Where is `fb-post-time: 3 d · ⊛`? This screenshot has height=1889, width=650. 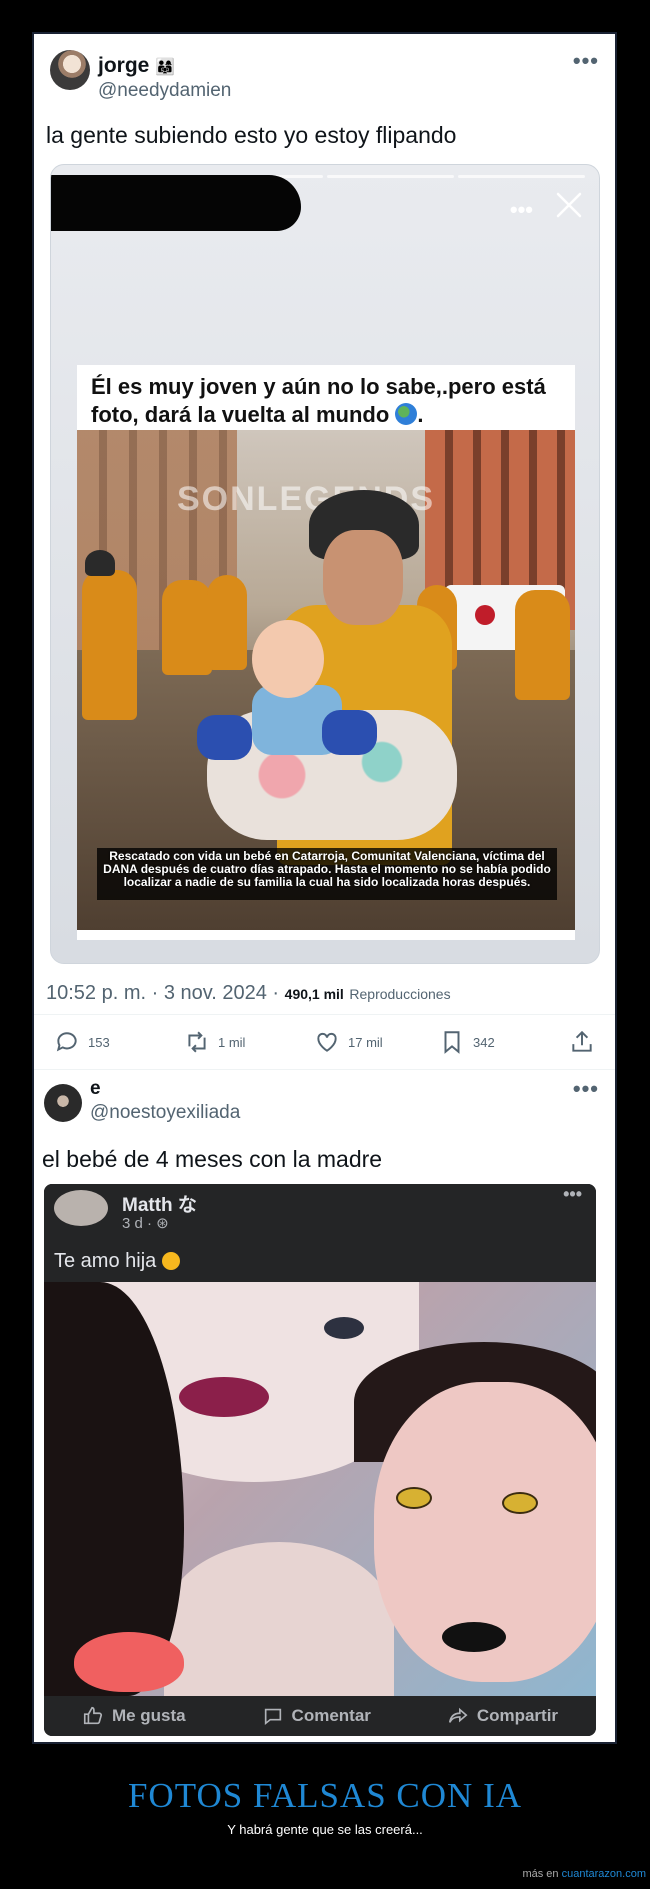
fb-post-time: 3 d · ⊛ is located at coordinates (145, 1223).